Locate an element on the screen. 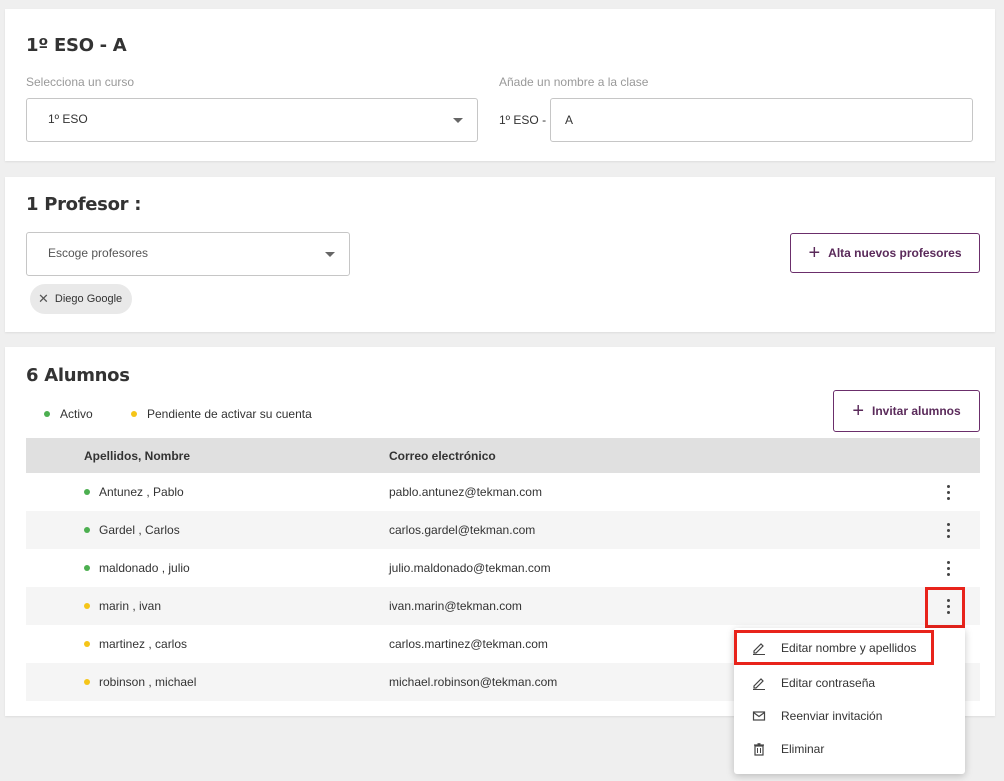 Image resolution: width=1004 pixels, height=781 pixels. close-icon: ✕ is located at coordinates (43, 299).